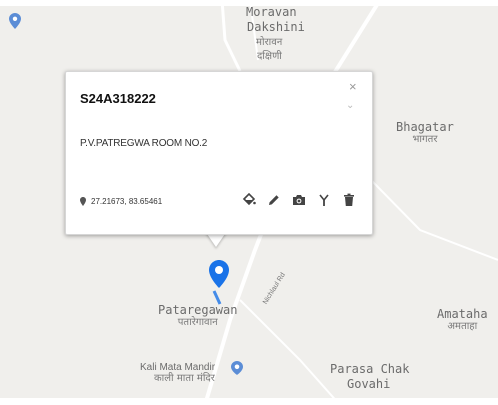  What do you see at coordinates (425, 133) in the screenshot?
I see `place-bhagatar: Bhagatar भागतर` at bounding box center [425, 133].